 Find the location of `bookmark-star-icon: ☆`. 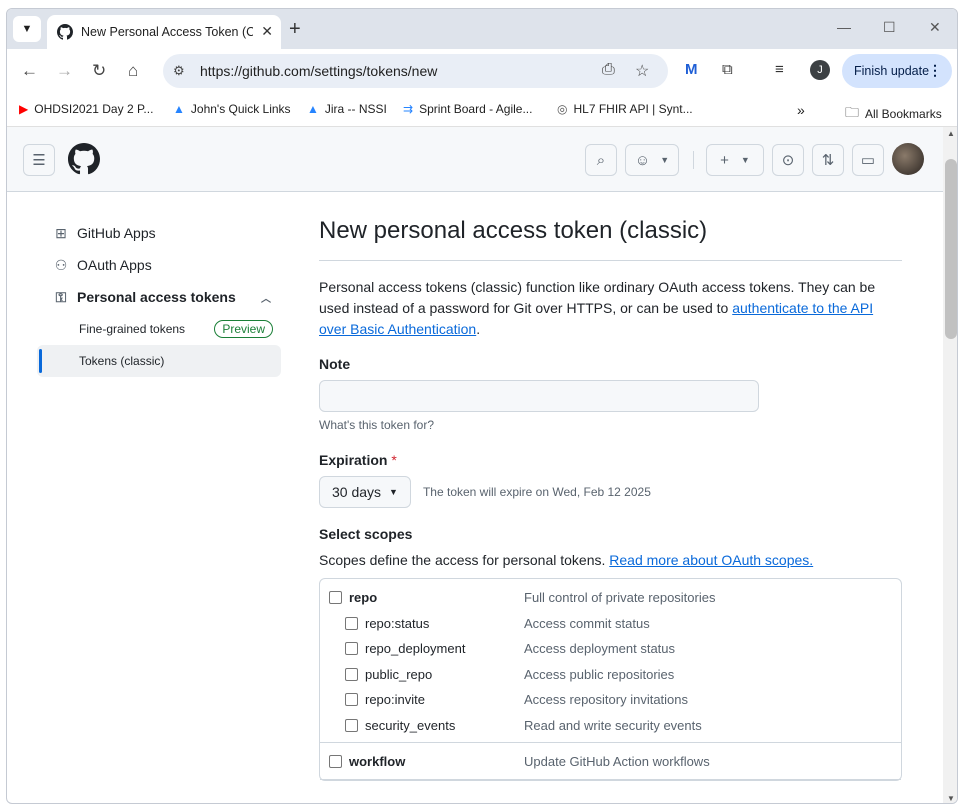

bookmark-star-icon: ☆ is located at coordinates (642, 71).